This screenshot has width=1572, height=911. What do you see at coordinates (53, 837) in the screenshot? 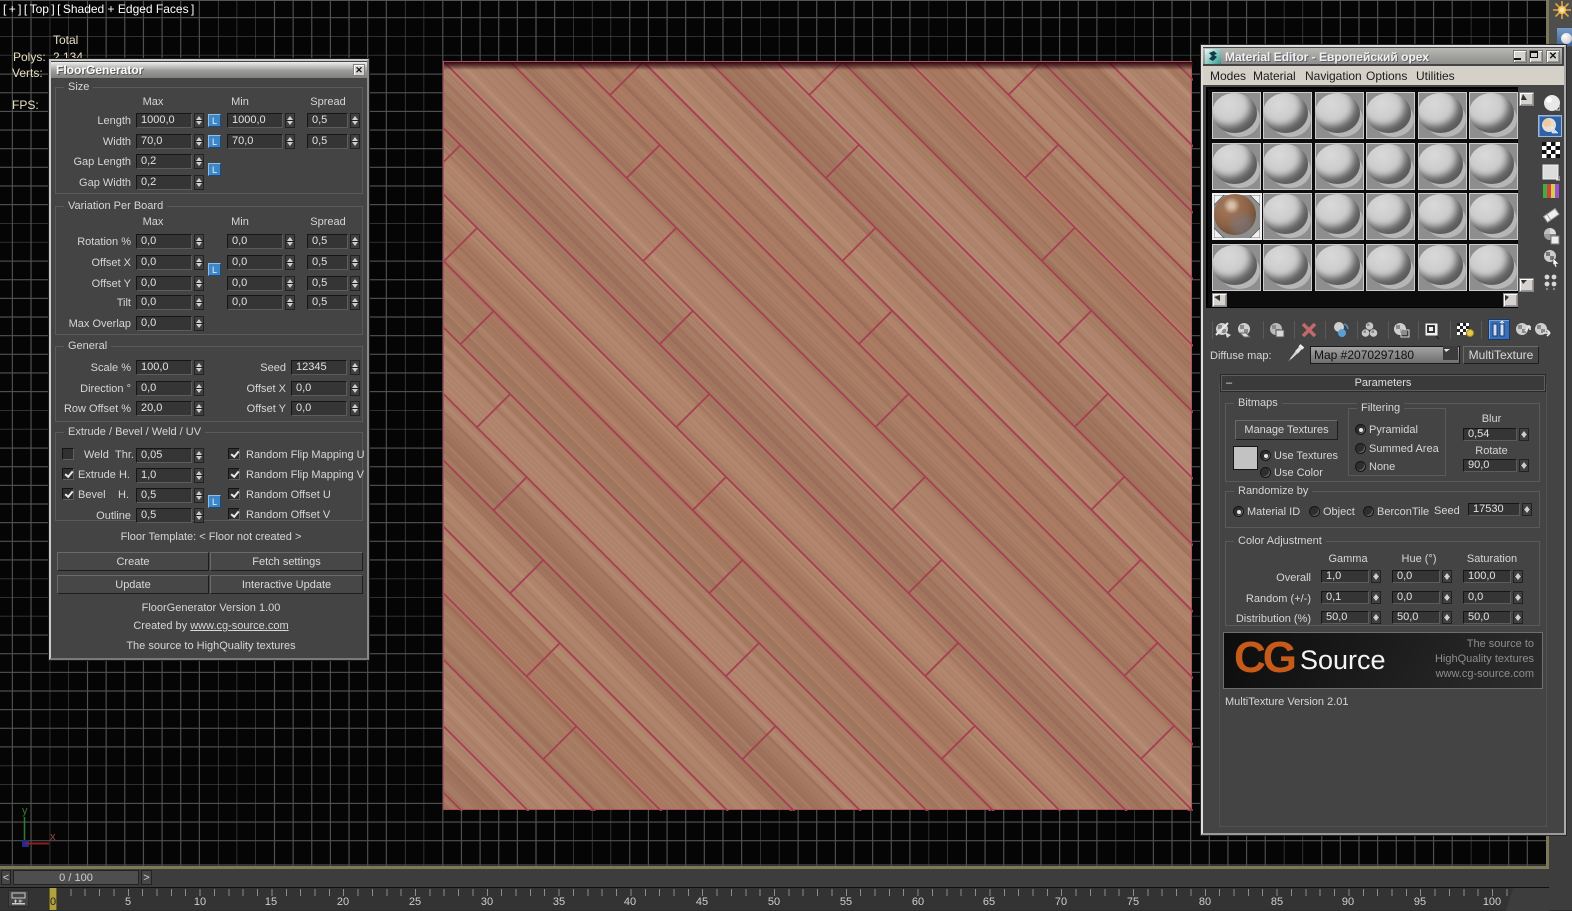
I see `svg-text: x` at bounding box center [53, 837].